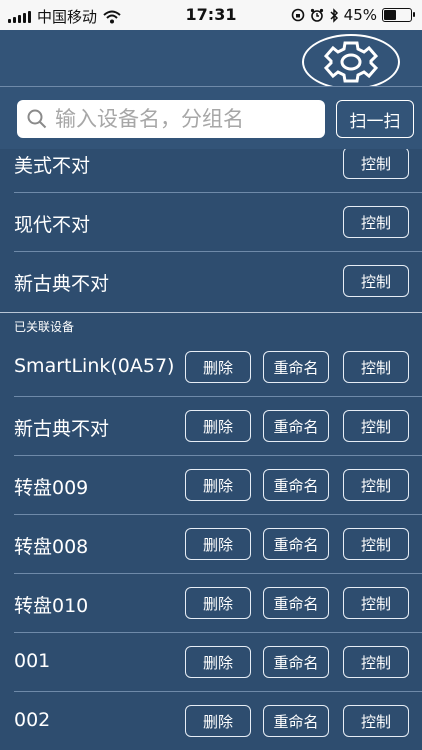  I want to click on status-right: 45%, so click(353, 15).